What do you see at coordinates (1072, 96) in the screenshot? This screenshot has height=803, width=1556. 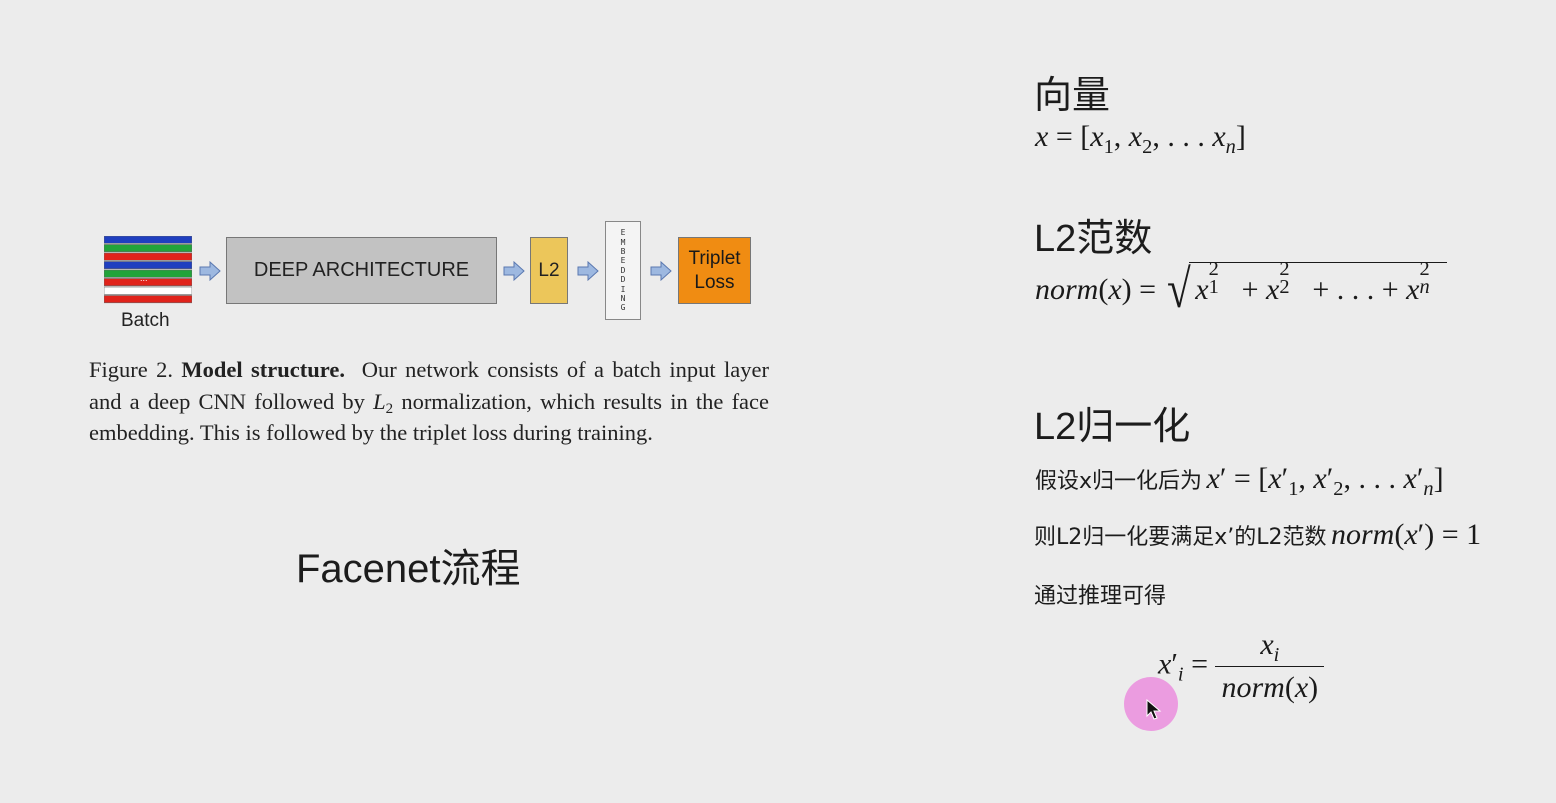 I see `vector-heading: 向量` at bounding box center [1072, 96].